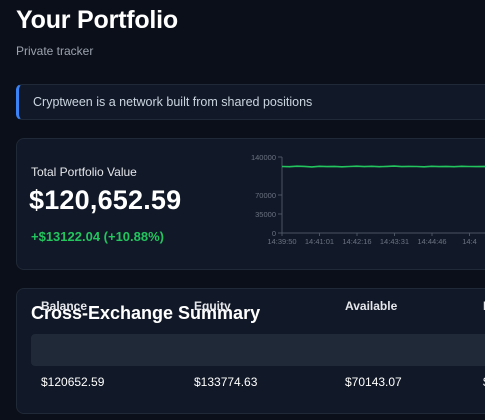  Describe the element at coordinates (105, 200) in the screenshot. I see `total-value-amount: $120,652.59` at that location.